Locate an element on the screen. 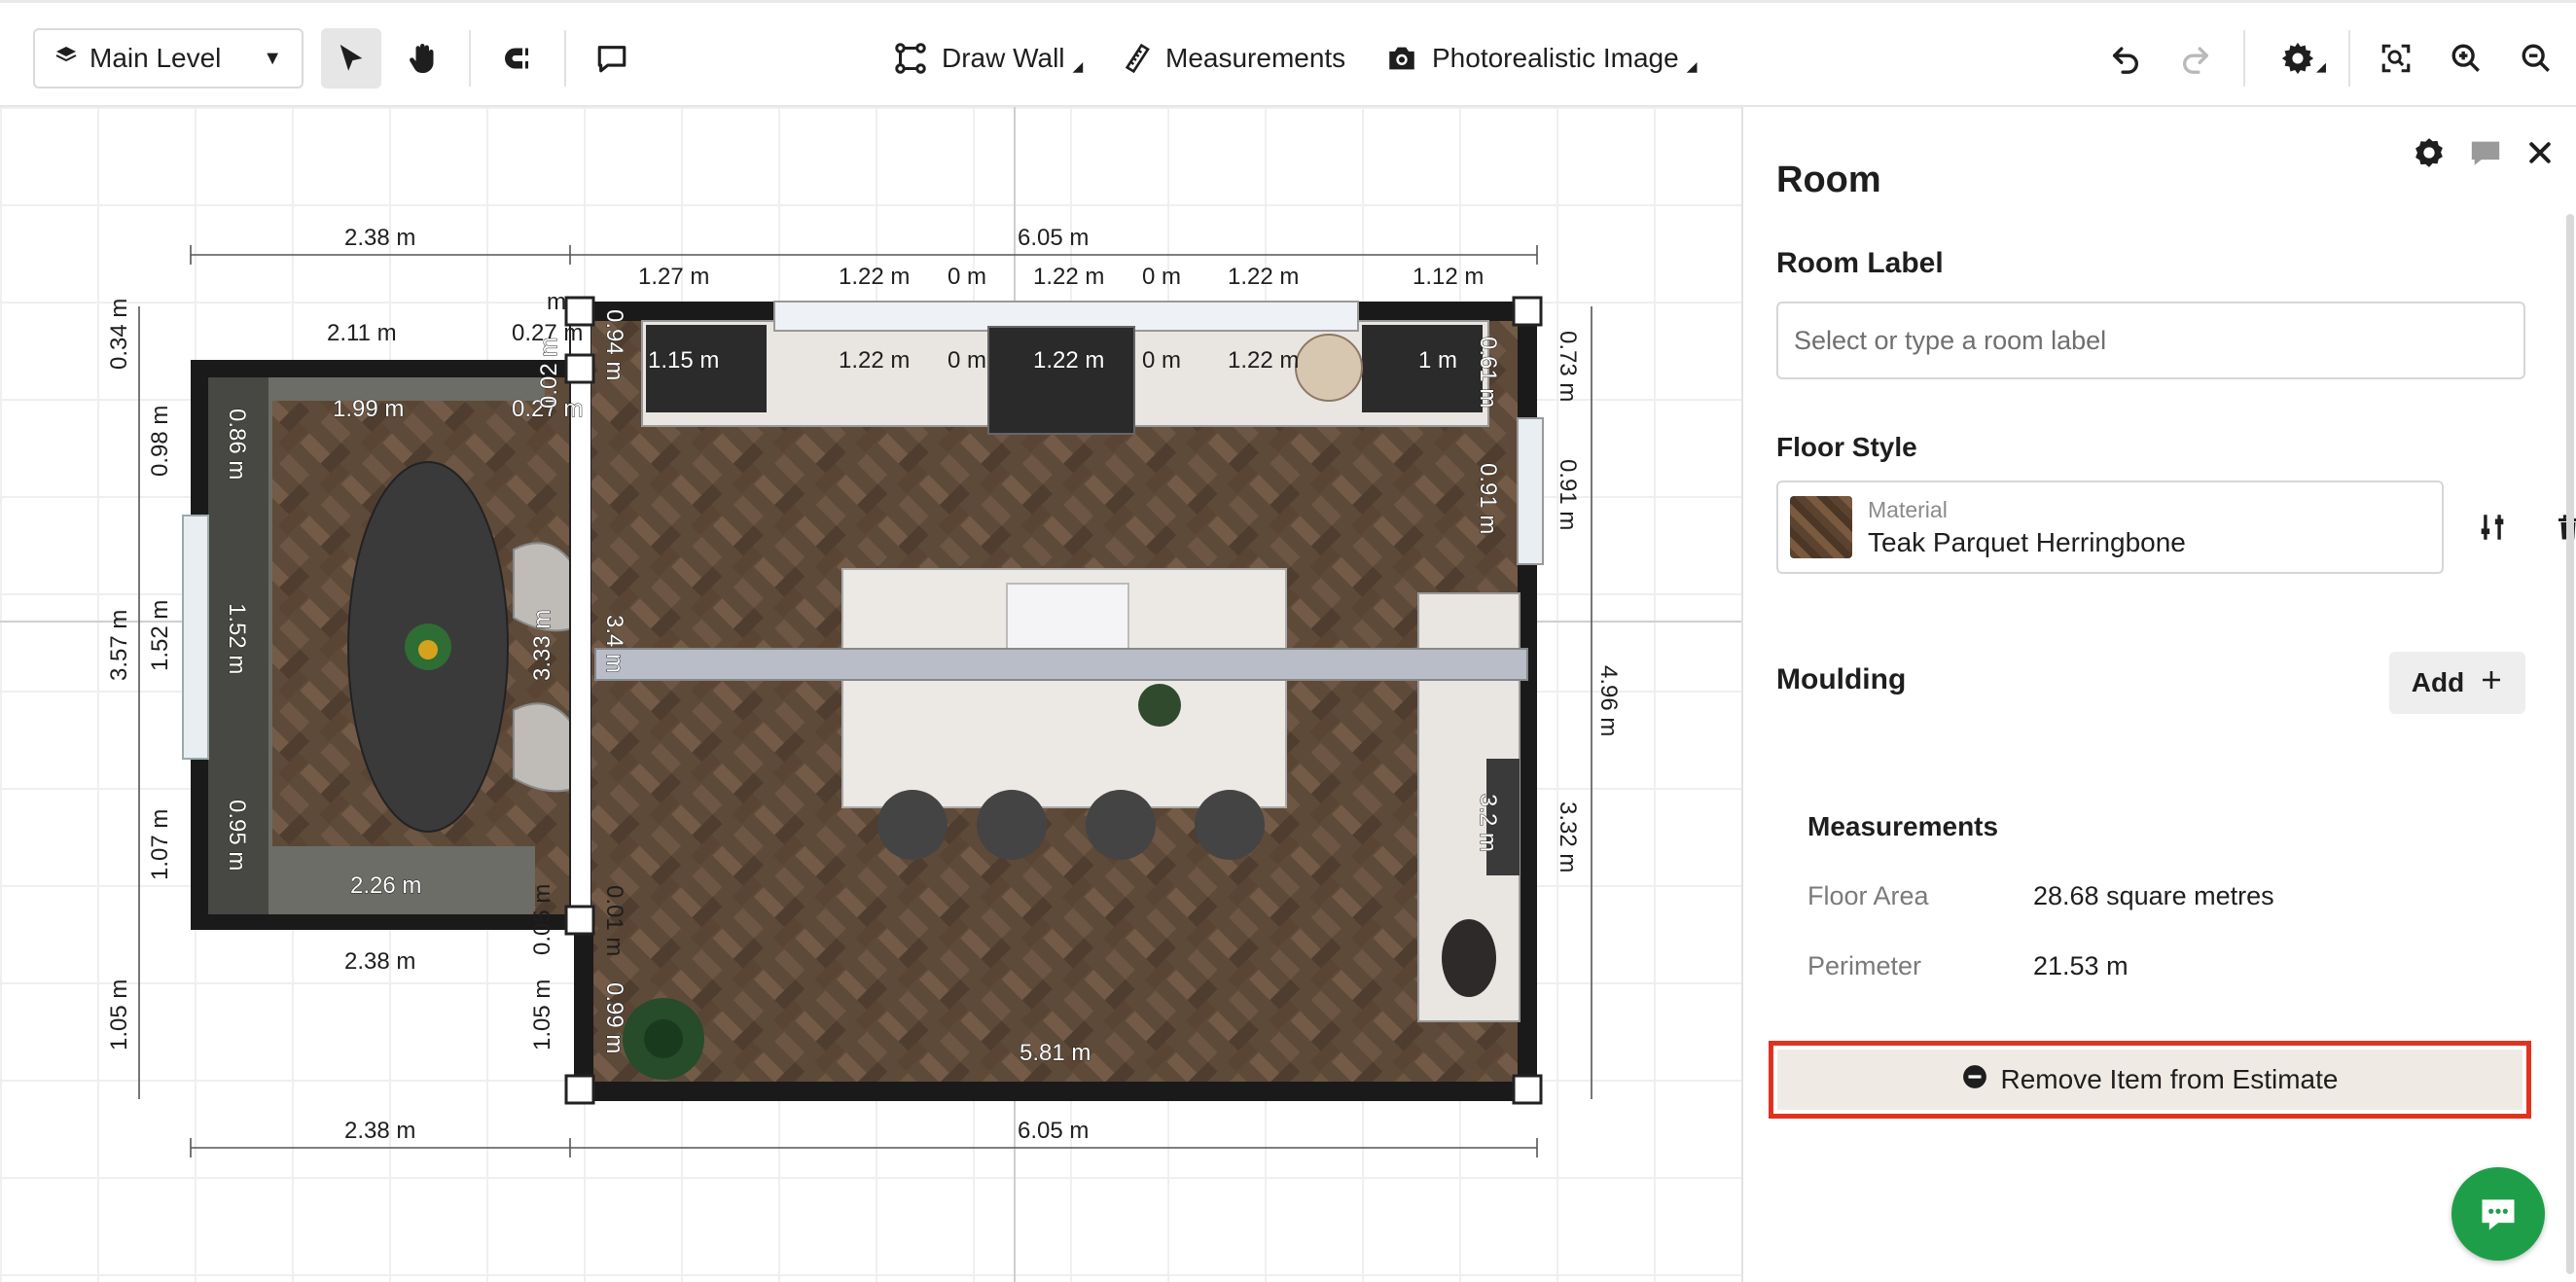  measurements-label: Measurements is located at coordinates (1255, 58).